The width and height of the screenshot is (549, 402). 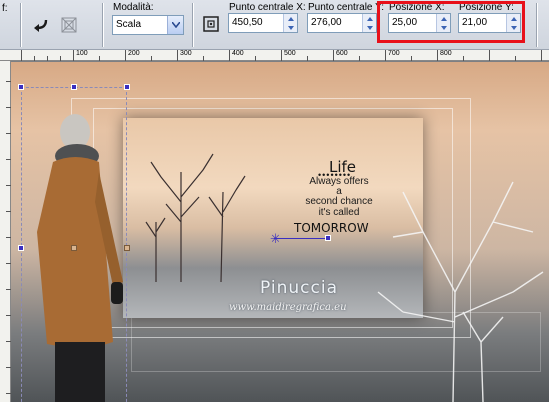 I want to click on center-y-field: 276,00, so click(x=342, y=23).